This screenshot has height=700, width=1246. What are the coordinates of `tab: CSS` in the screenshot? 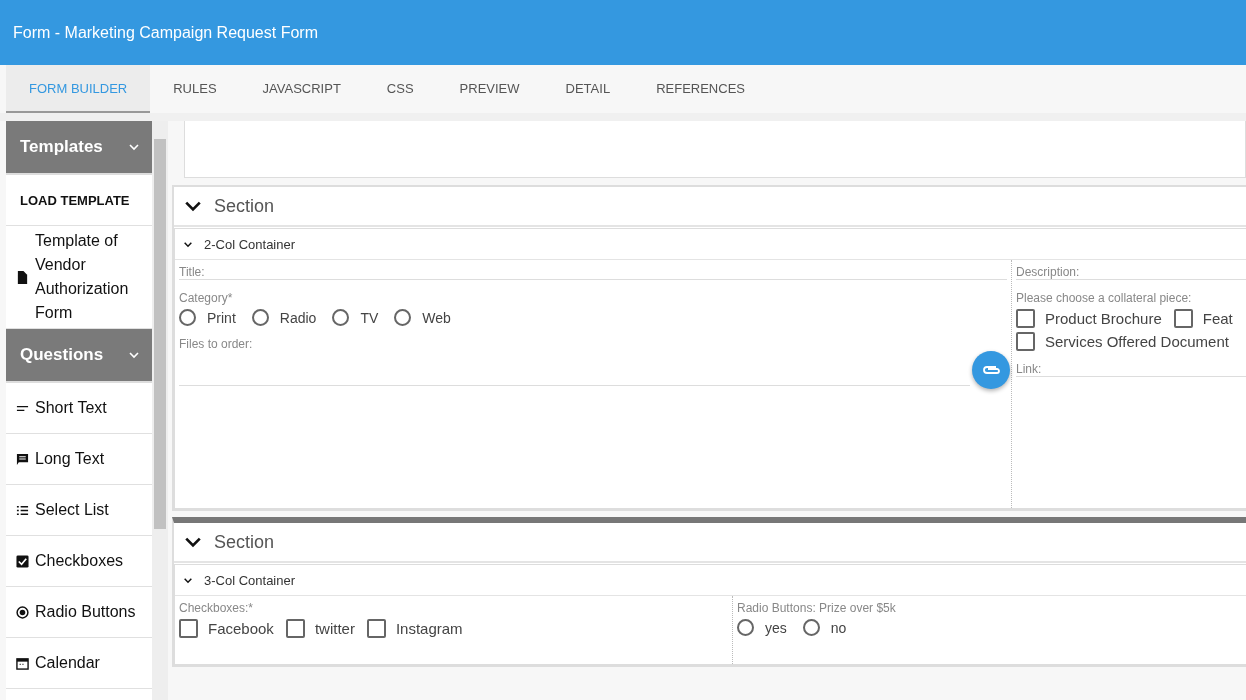 It's located at (400, 89).